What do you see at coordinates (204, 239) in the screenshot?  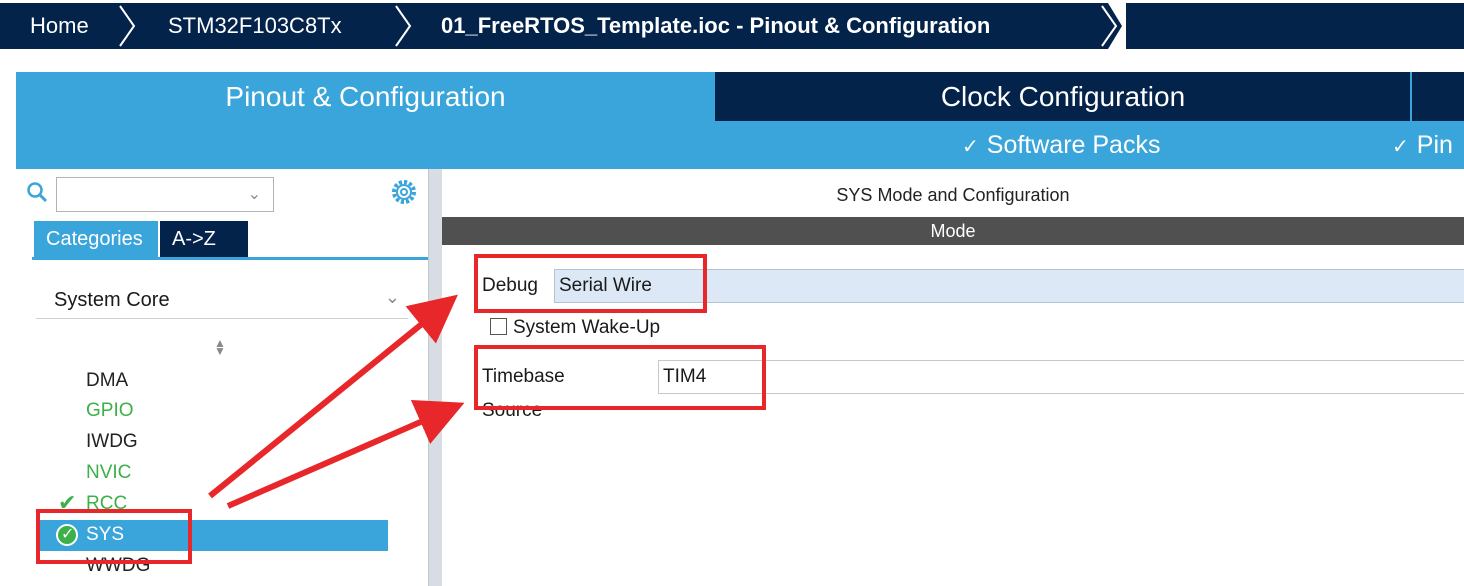 I see `tab-a-to-z: A->Z` at bounding box center [204, 239].